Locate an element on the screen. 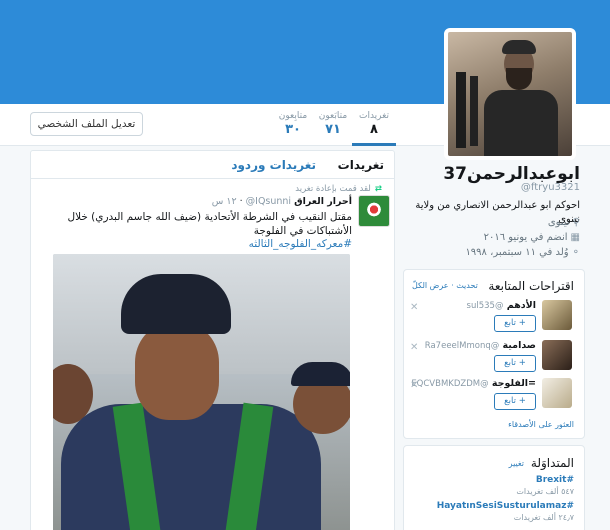 The height and width of the screenshot is (530, 610). tweet-header: أحرار العراق @IQsunni · ١٢ س is located at coordinates (281, 201).